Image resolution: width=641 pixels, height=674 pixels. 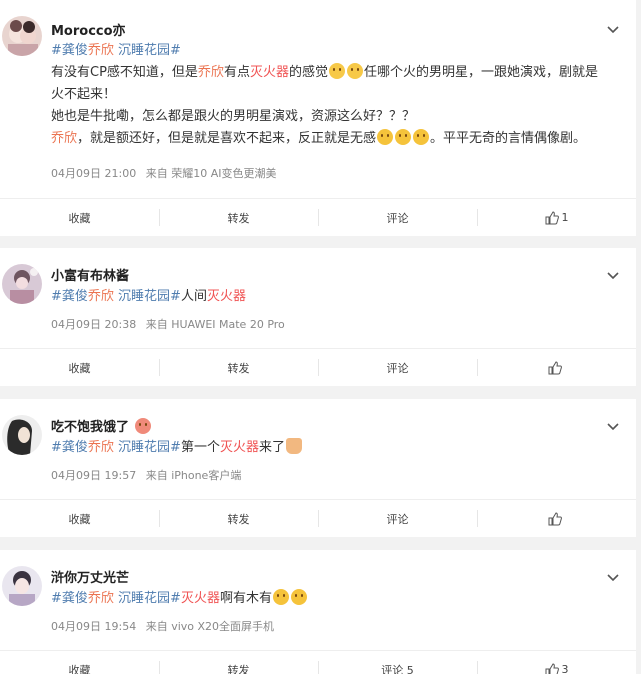 What do you see at coordinates (93, 626) in the screenshot?
I see `post-date: 04月09日 19:54` at bounding box center [93, 626].